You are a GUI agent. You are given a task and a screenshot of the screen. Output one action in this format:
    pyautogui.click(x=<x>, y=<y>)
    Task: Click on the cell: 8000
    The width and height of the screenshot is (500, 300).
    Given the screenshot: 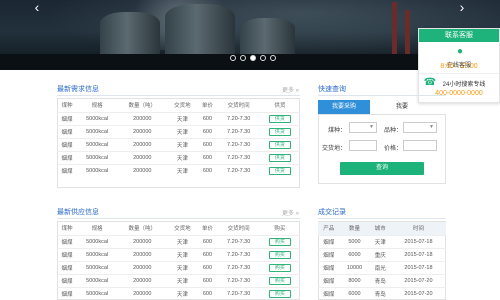 What is the action you would take?
    pyautogui.click(x=354, y=280)
    